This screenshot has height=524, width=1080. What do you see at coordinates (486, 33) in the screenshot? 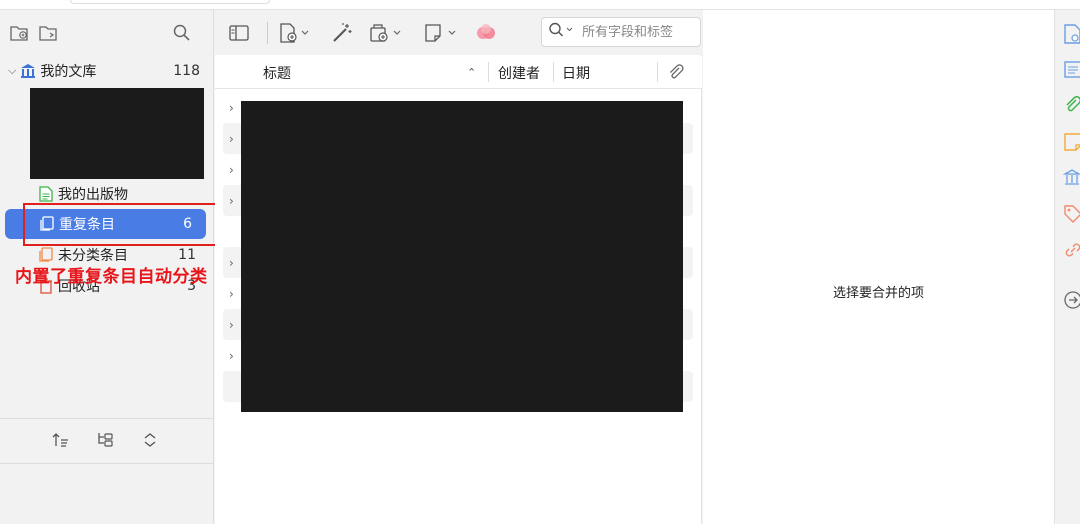
I see `annotation-color-icon` at bounding box center [486, 33].